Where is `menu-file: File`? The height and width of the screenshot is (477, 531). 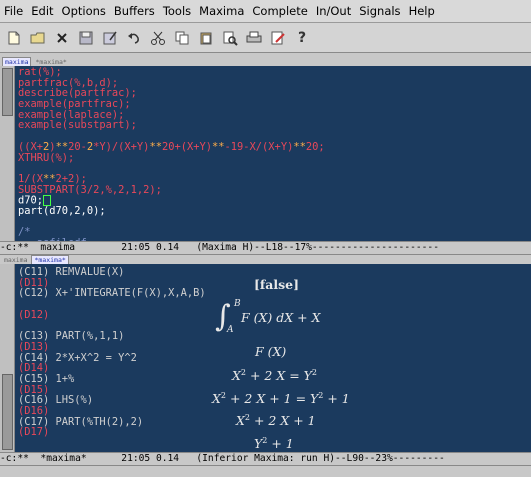
menu-file: File is located at coordinates (13, 11).